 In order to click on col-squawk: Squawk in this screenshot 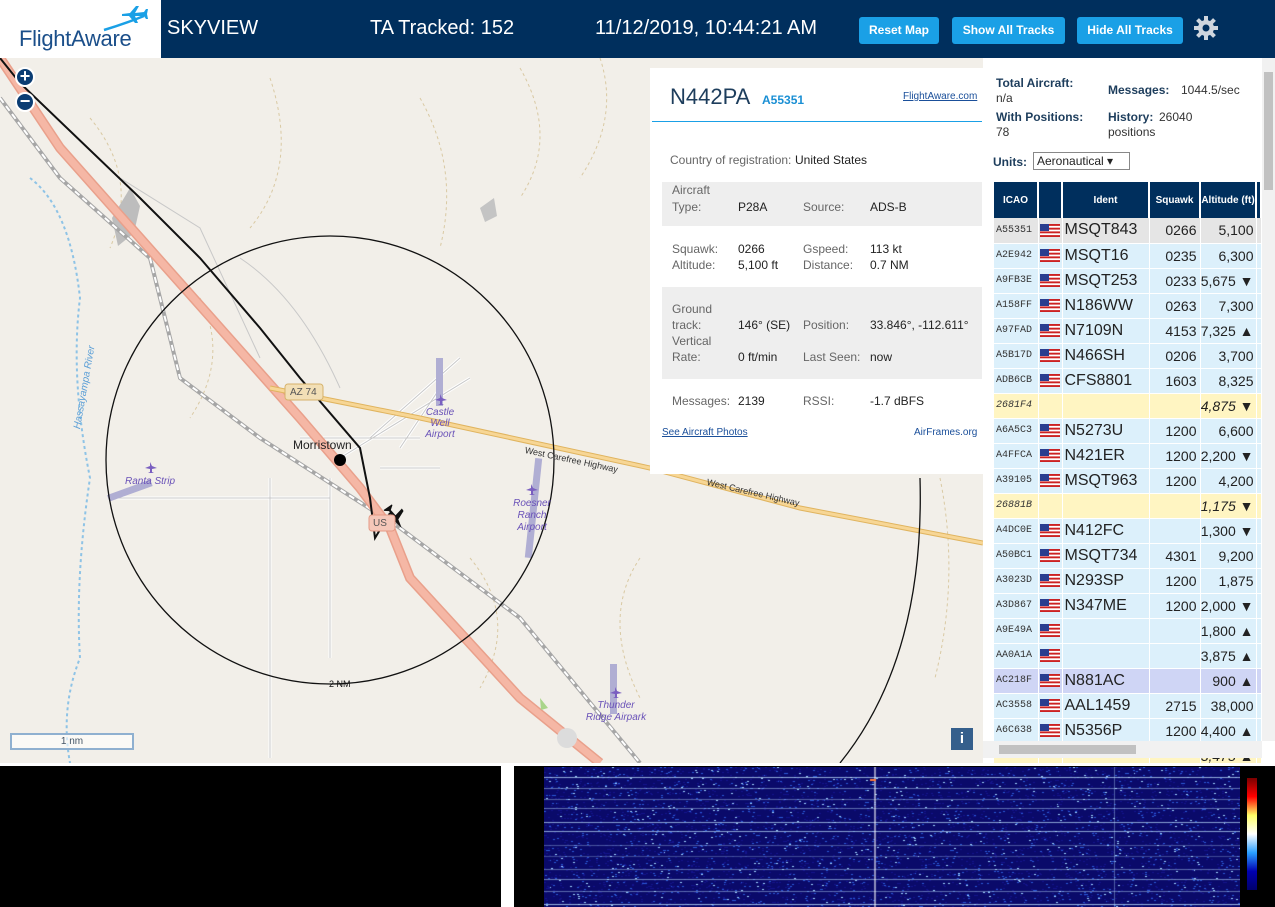, I will do `click(1175, 200)`.